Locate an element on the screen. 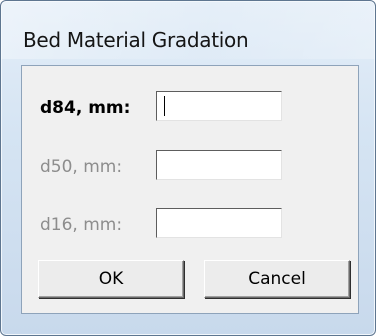 The width and height of the screenshot is (376, 336). d50-label: d50, mm: is located at coordinates (81, 167).